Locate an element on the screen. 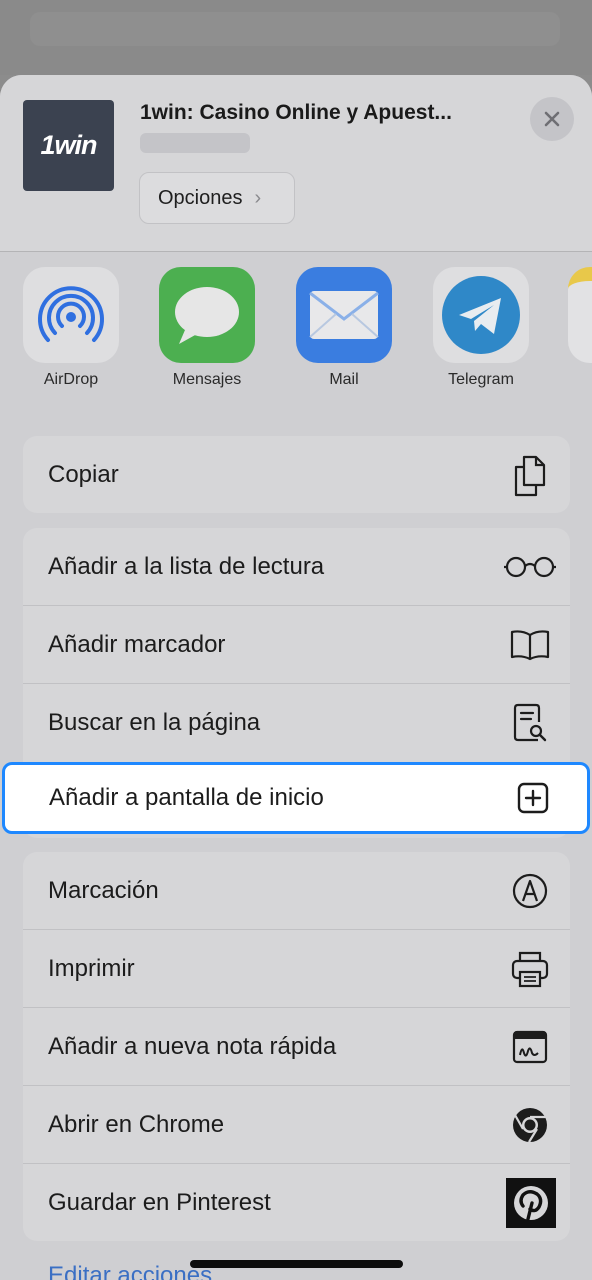 The height and width of the screenshot is (1280, 592). action-label: Imprimir is located at coordinates (91, 968).